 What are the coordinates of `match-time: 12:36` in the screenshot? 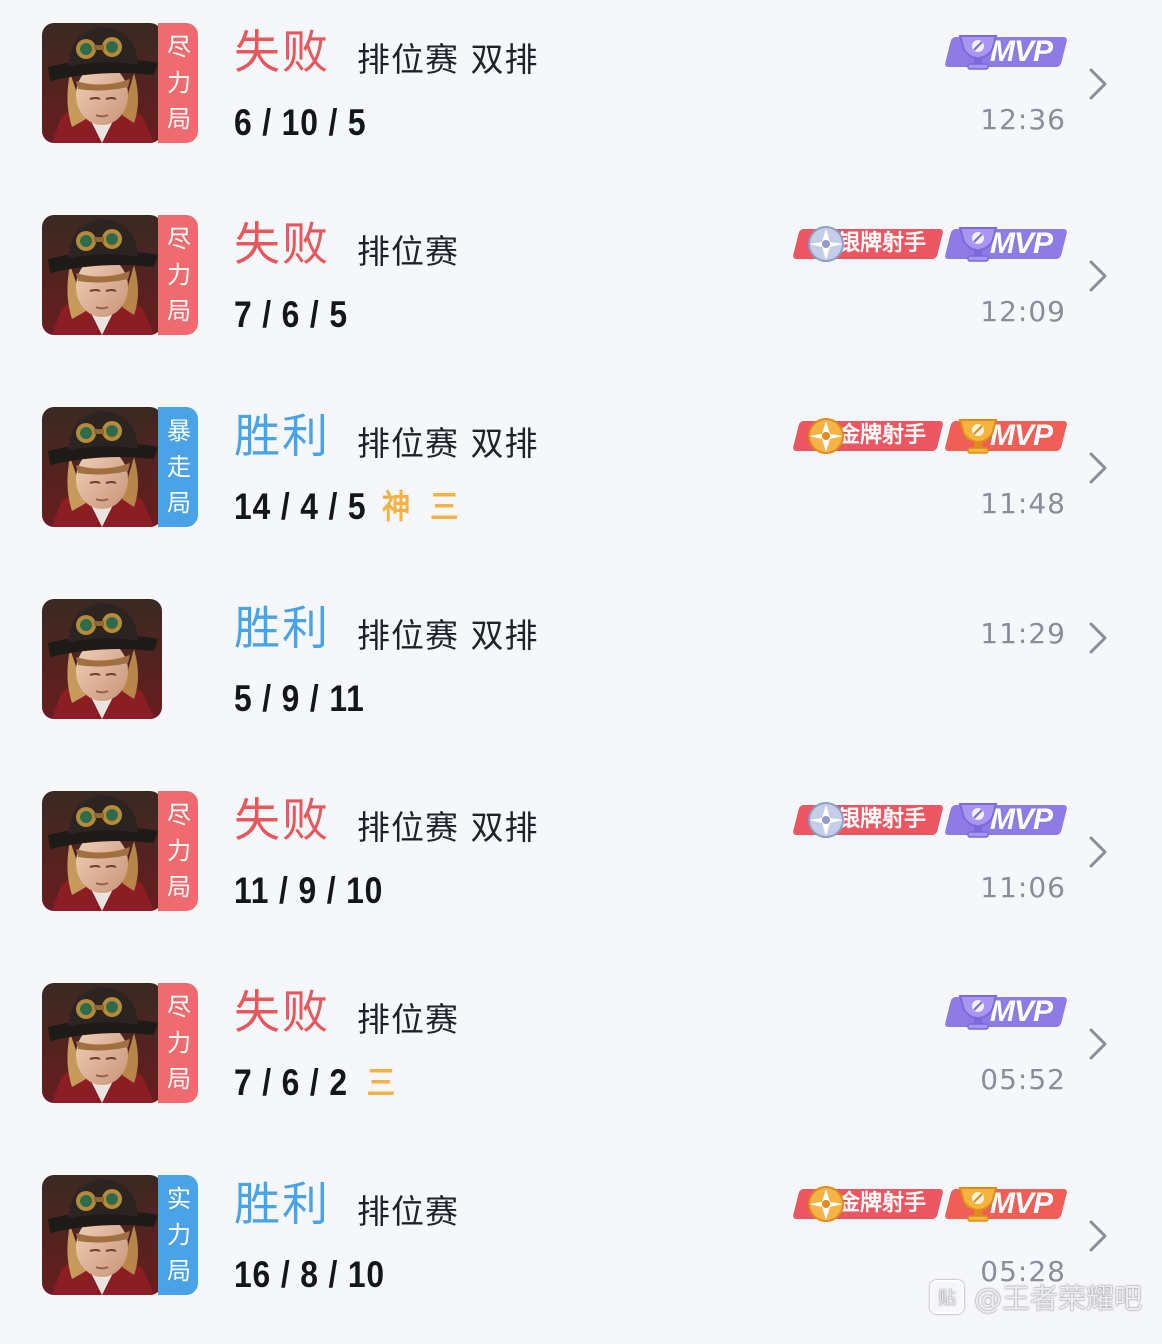 It's located at (1023, 119).